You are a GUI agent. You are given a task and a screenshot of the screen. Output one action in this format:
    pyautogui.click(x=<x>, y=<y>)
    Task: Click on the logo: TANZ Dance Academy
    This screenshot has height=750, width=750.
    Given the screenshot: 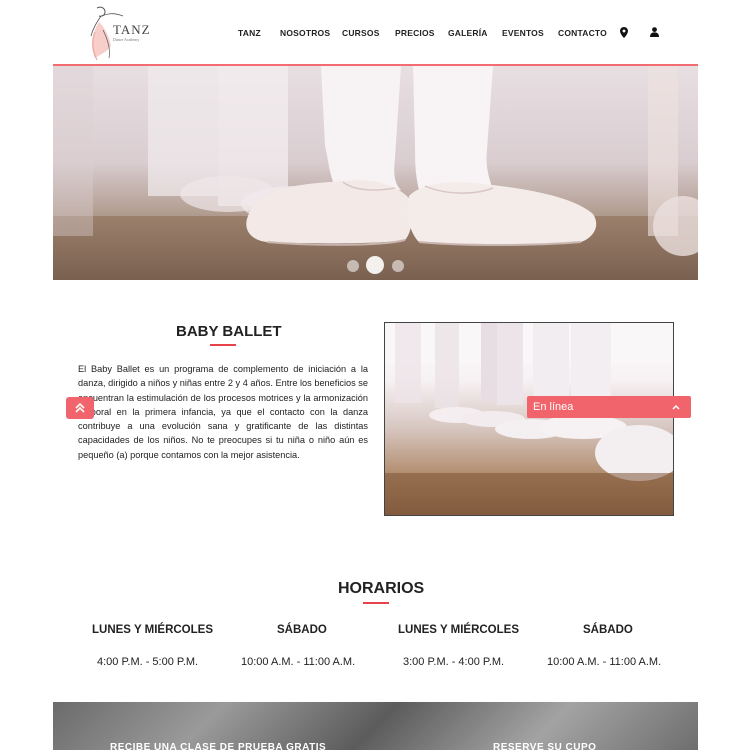 What is the action you would take?
    pyautogui.click(x=119, y=32)
    